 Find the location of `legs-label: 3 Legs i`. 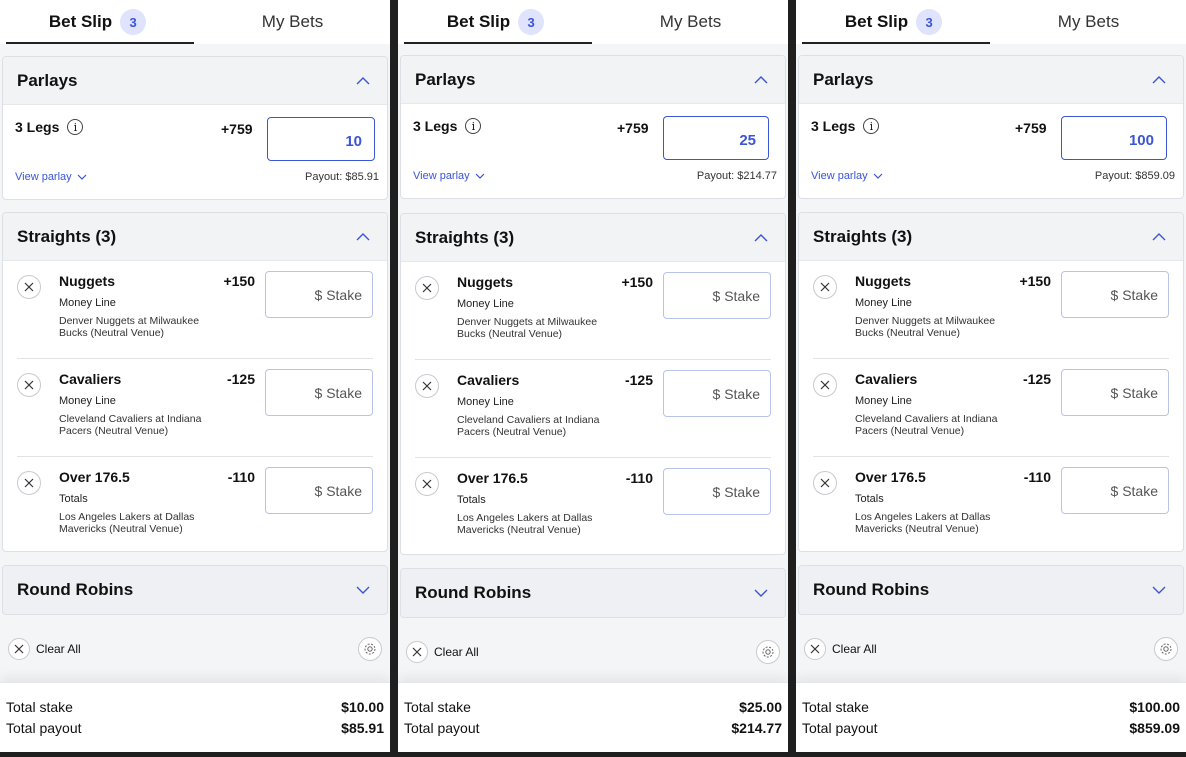

legs-label: 3 Legs i is located at coordinates (49, 127).